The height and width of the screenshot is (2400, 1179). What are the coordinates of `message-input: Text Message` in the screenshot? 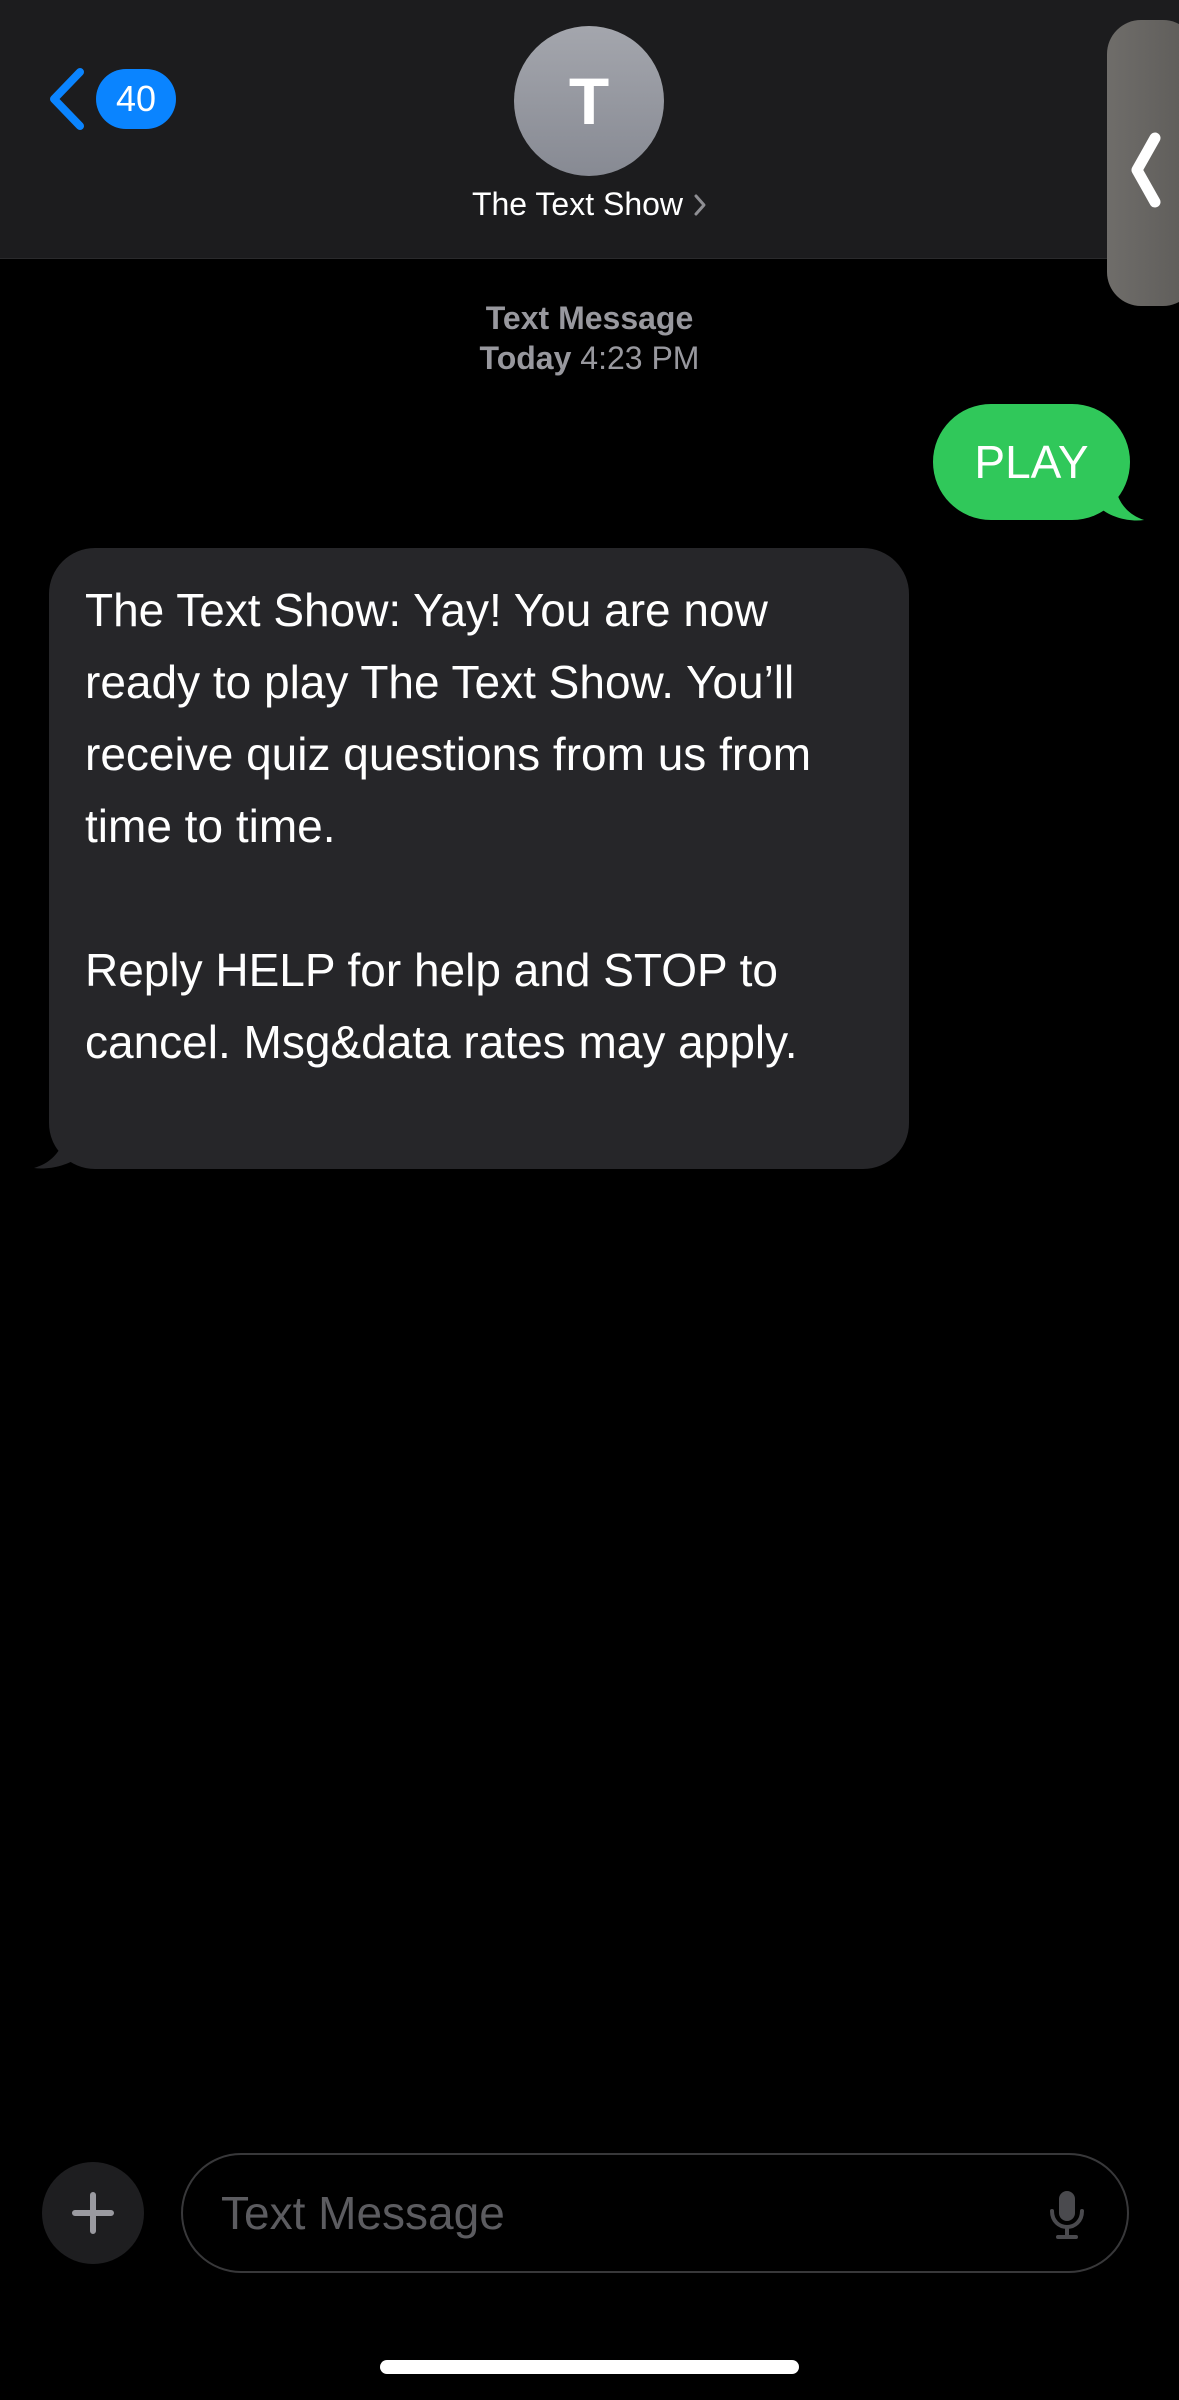 It's located at (655, 2213).